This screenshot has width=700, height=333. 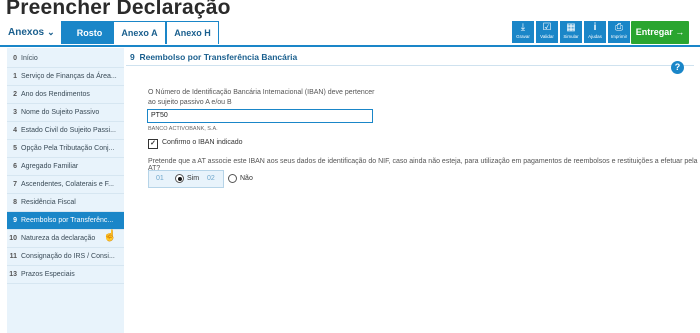 I want to click on sidebar-item-number: 4, so click(x=15, y=130).